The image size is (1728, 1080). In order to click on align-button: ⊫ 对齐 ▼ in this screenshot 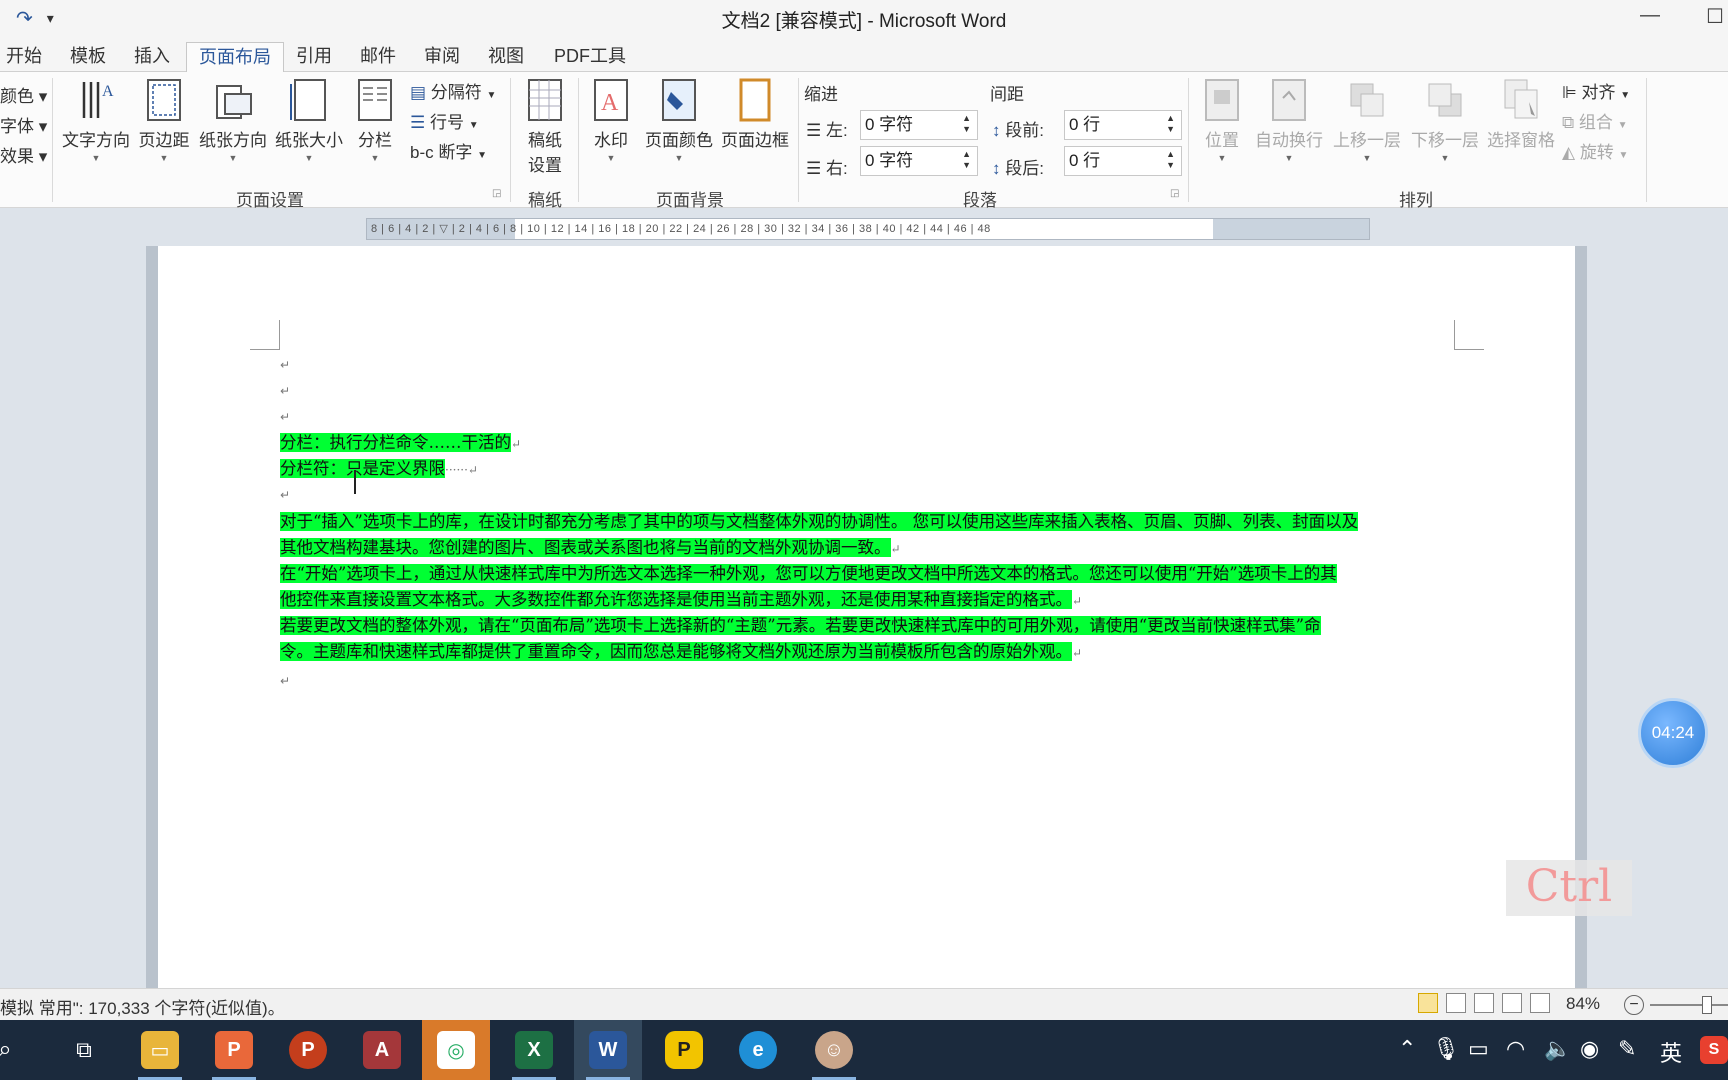, I will do `click(1596, 90)`.